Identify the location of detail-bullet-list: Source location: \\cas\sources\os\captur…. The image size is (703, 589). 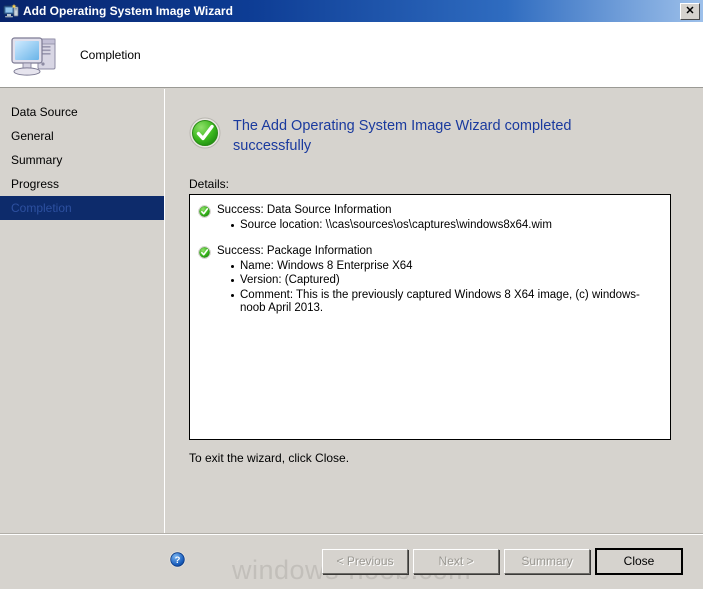
(430, 226).